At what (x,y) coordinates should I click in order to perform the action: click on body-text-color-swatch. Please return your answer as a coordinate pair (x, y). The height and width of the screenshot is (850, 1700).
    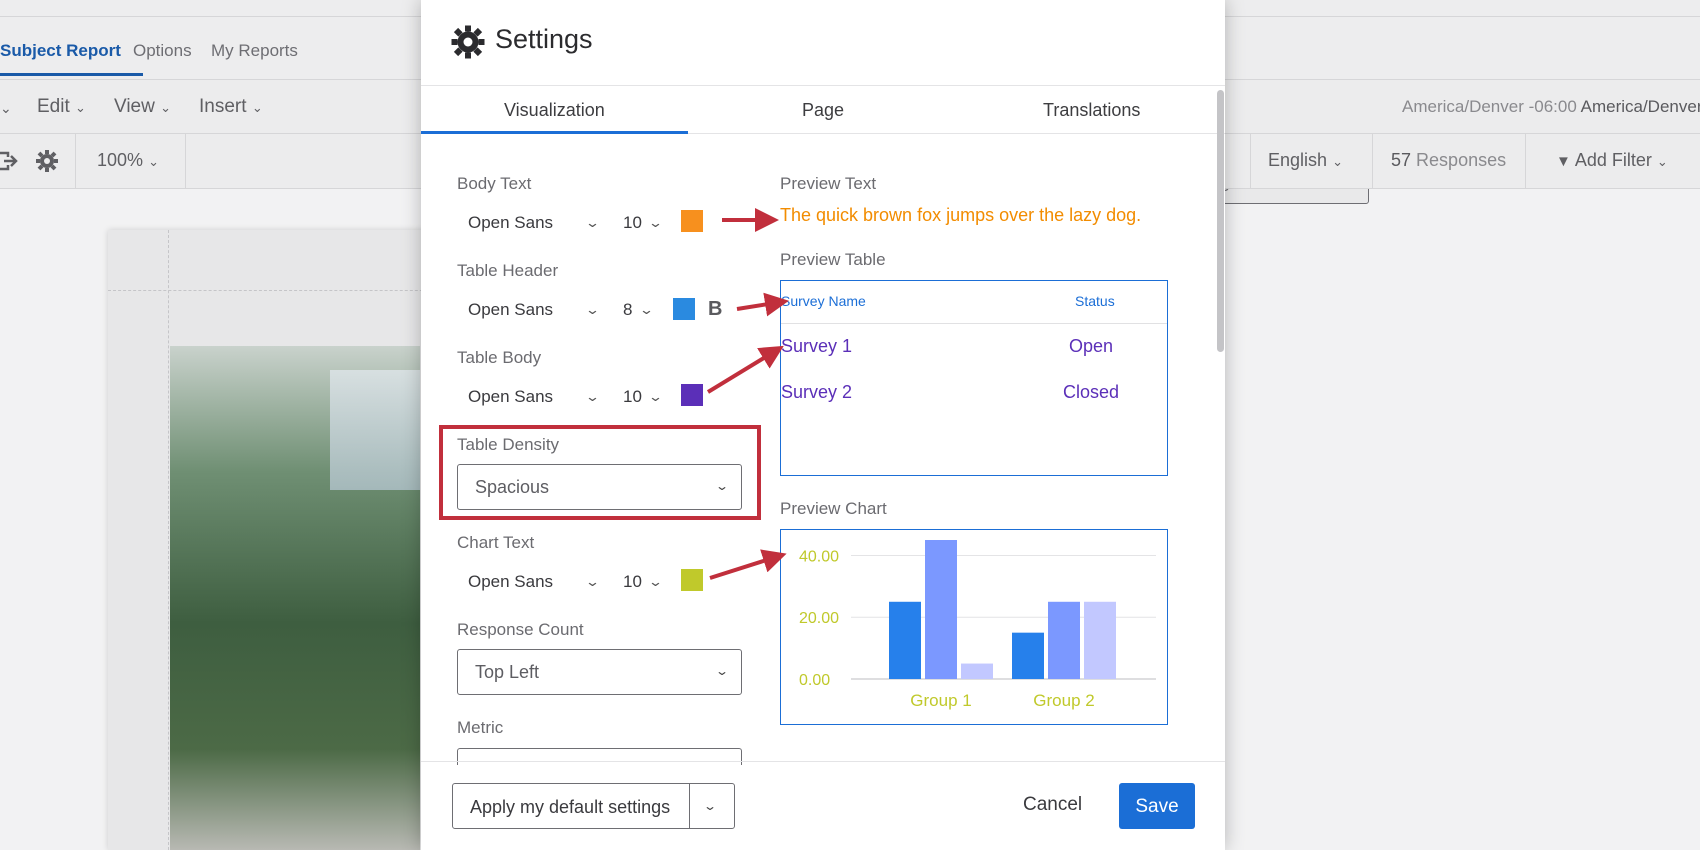
    Looking at the image, I should click on (692, 221).